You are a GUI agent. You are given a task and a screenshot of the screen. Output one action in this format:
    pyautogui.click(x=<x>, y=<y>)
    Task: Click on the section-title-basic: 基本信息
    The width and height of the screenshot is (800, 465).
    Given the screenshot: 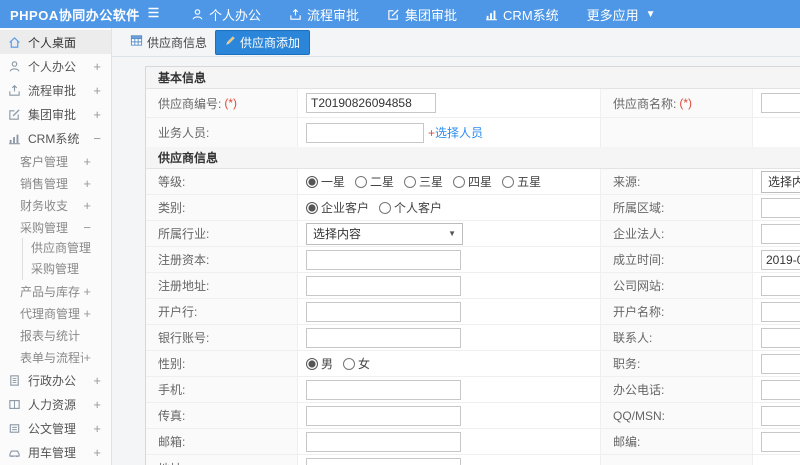 What is the action you would take?
    pyautogui.click(x=473, y=78)
    